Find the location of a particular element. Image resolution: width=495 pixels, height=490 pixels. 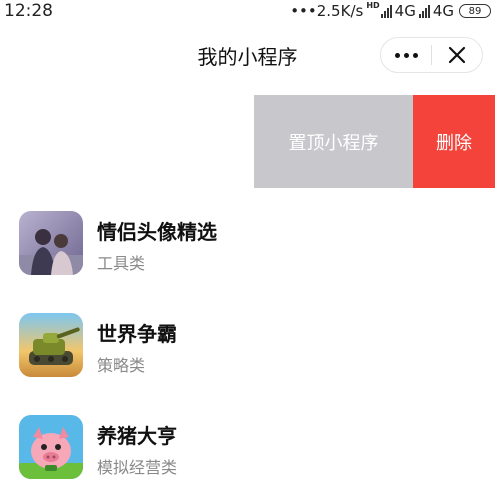

status-time: 12:28 is located at coordinates (28, 11).